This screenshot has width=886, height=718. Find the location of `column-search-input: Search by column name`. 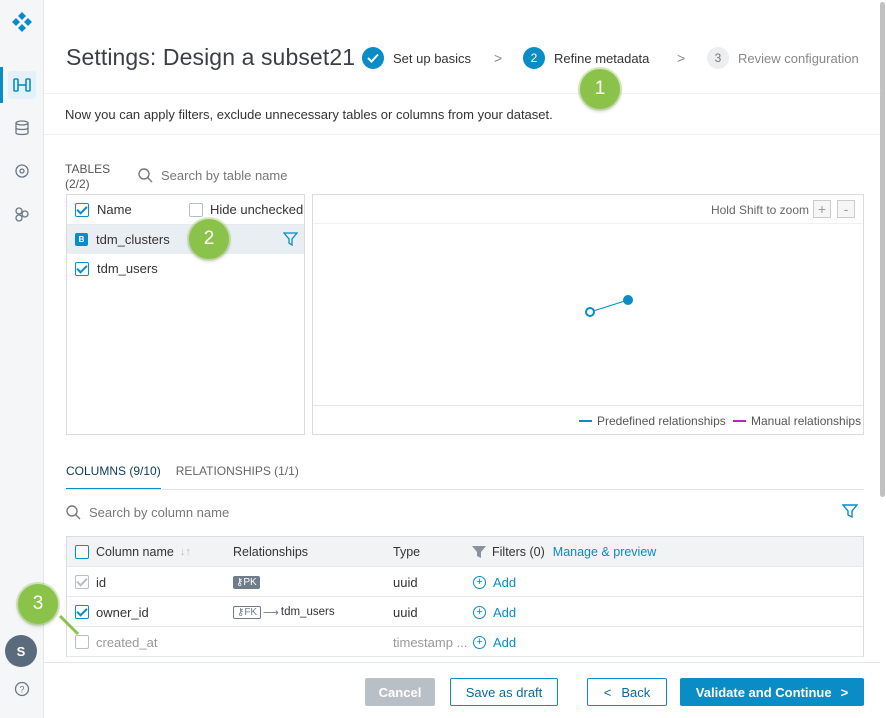

column-search-input: Search by column name is located at coordinates (159, 512).